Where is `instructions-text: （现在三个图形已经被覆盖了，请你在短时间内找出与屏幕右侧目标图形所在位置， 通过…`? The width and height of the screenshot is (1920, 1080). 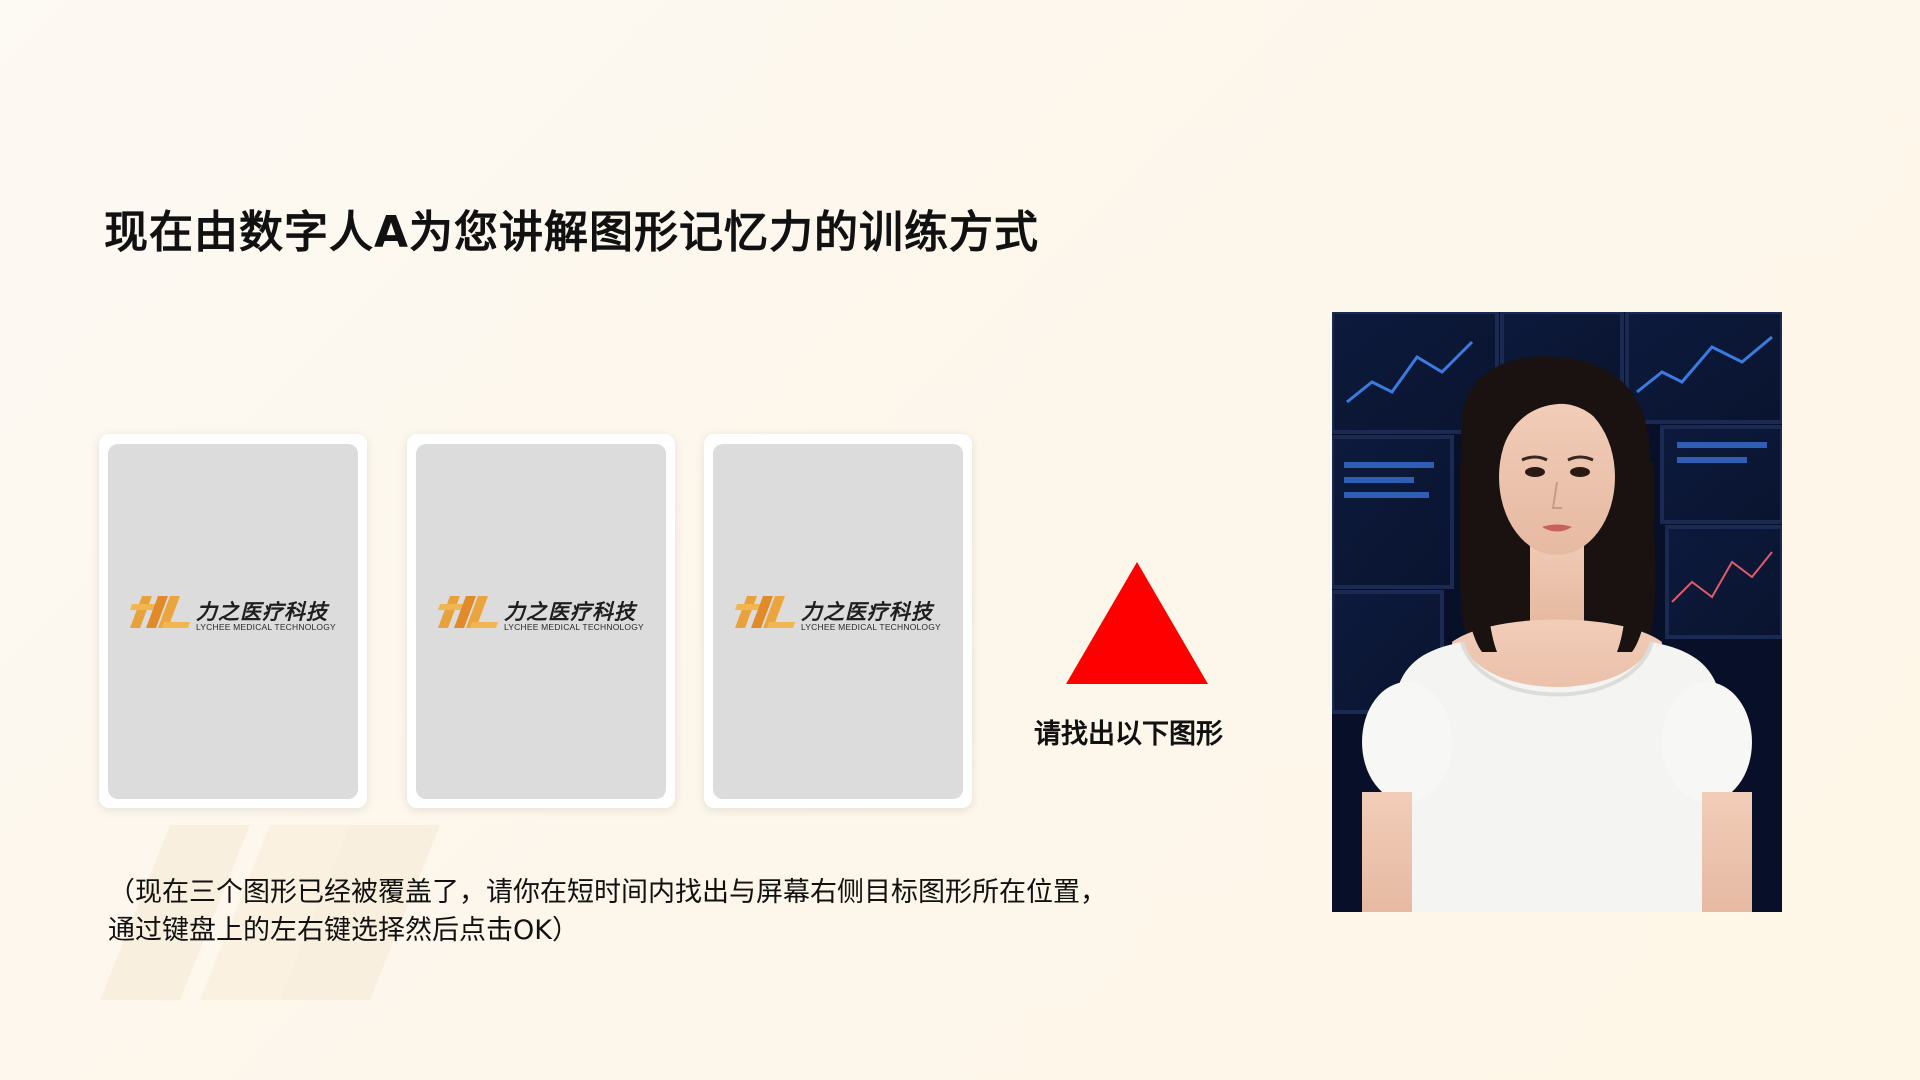 instructions-text: （现在三个图形已经被覆盖了，请你在短时间内找出与屏幕右侧目标图形所在位置， 通过… is located at coordinates (693, 912).